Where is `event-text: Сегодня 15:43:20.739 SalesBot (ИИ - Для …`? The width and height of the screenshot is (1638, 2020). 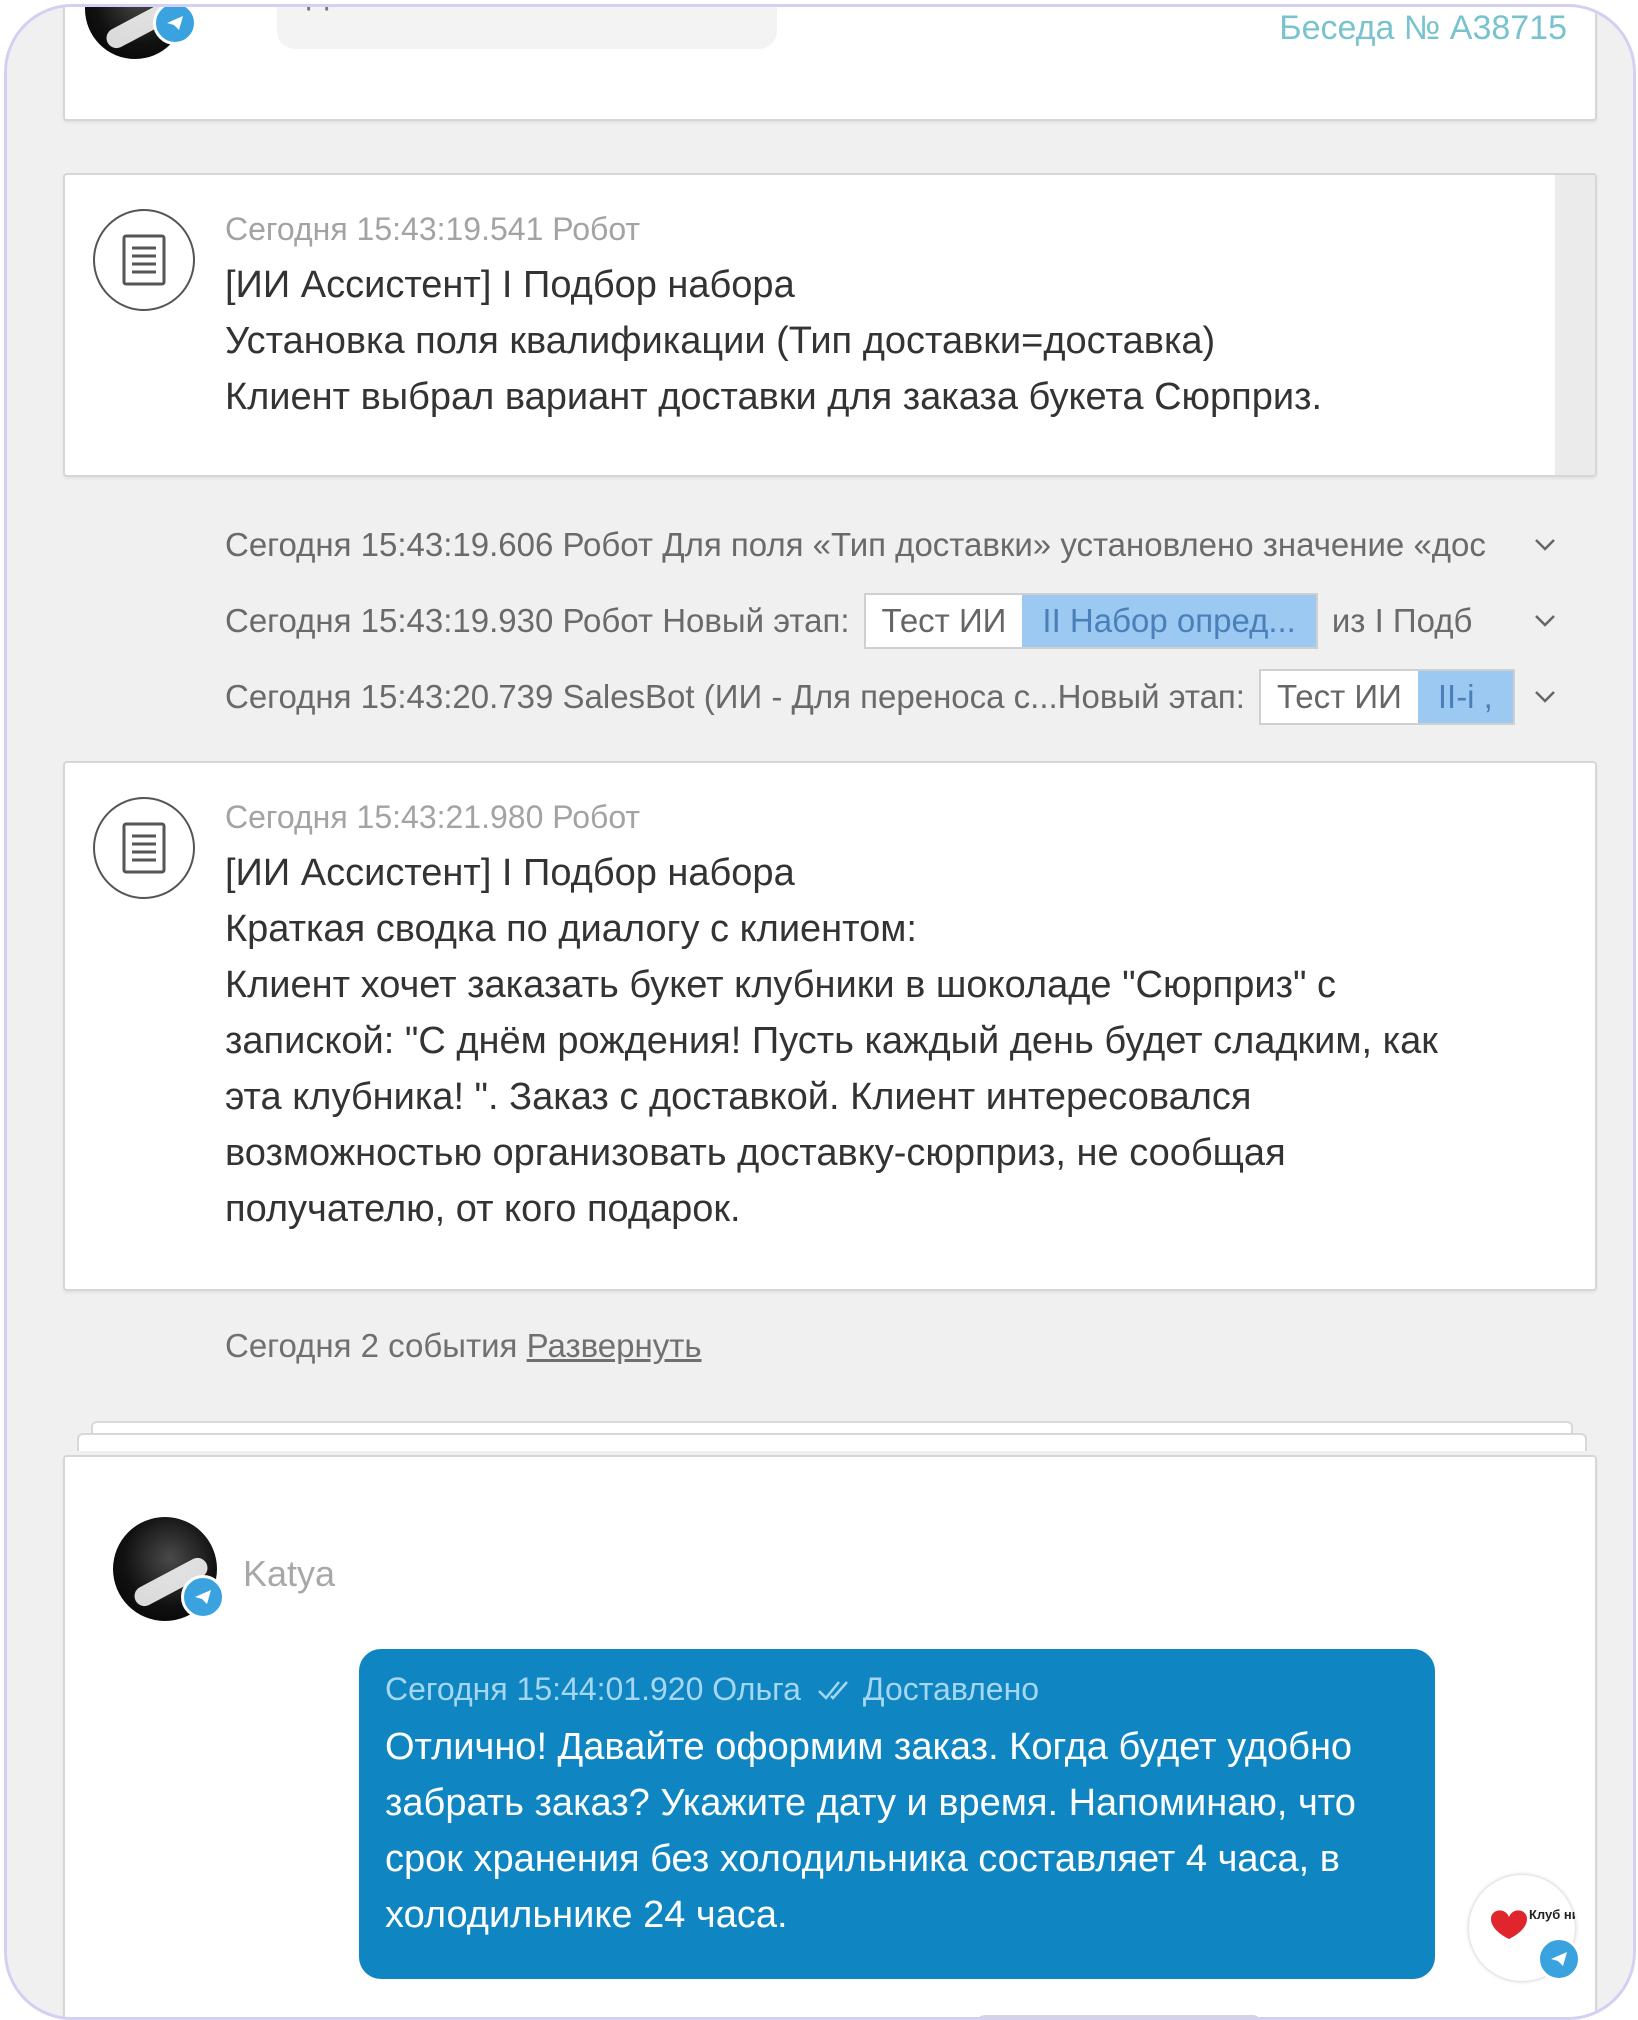
event-text: Сегодня 15:43:20.739 SalesBot (ИИ - Для … is located at coordinates (735, 696).